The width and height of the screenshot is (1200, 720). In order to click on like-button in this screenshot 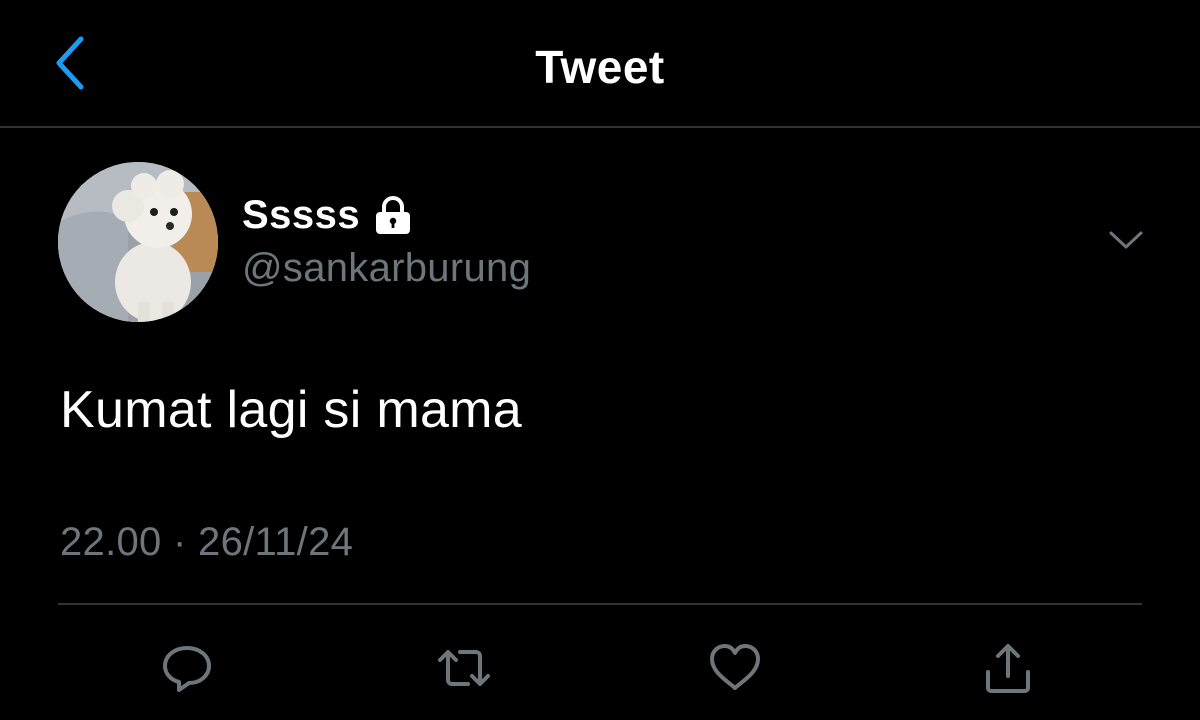, I will do `click(735, 670)`.